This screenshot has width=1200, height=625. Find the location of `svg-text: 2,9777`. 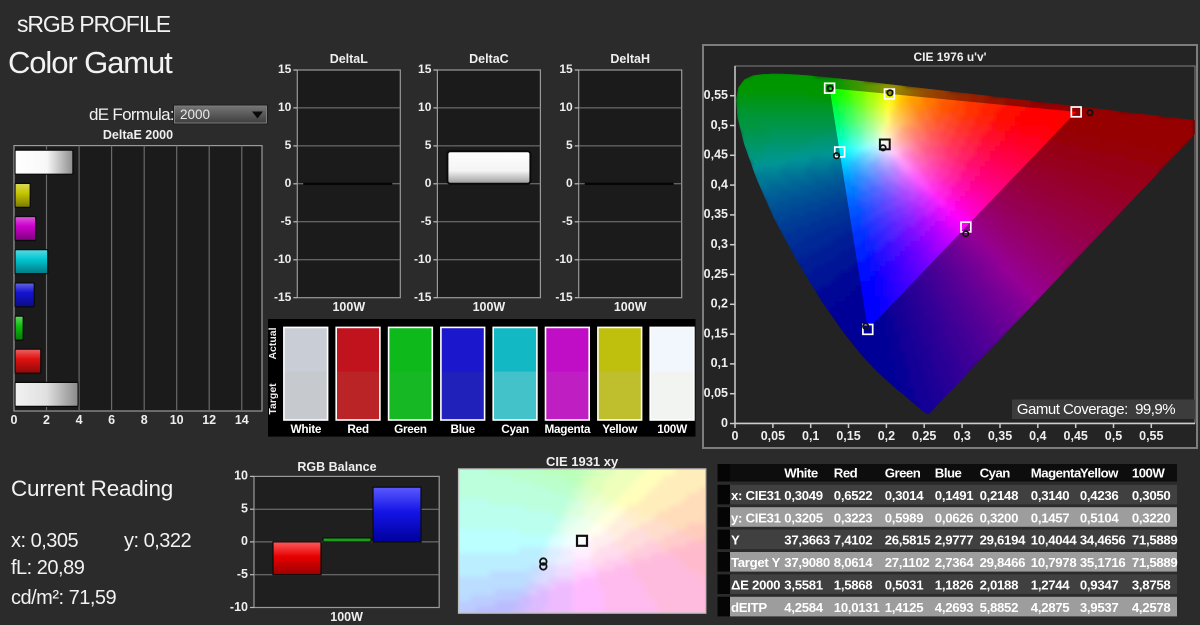

svg-text: 2,9777 is located at coordinates (954, 540).